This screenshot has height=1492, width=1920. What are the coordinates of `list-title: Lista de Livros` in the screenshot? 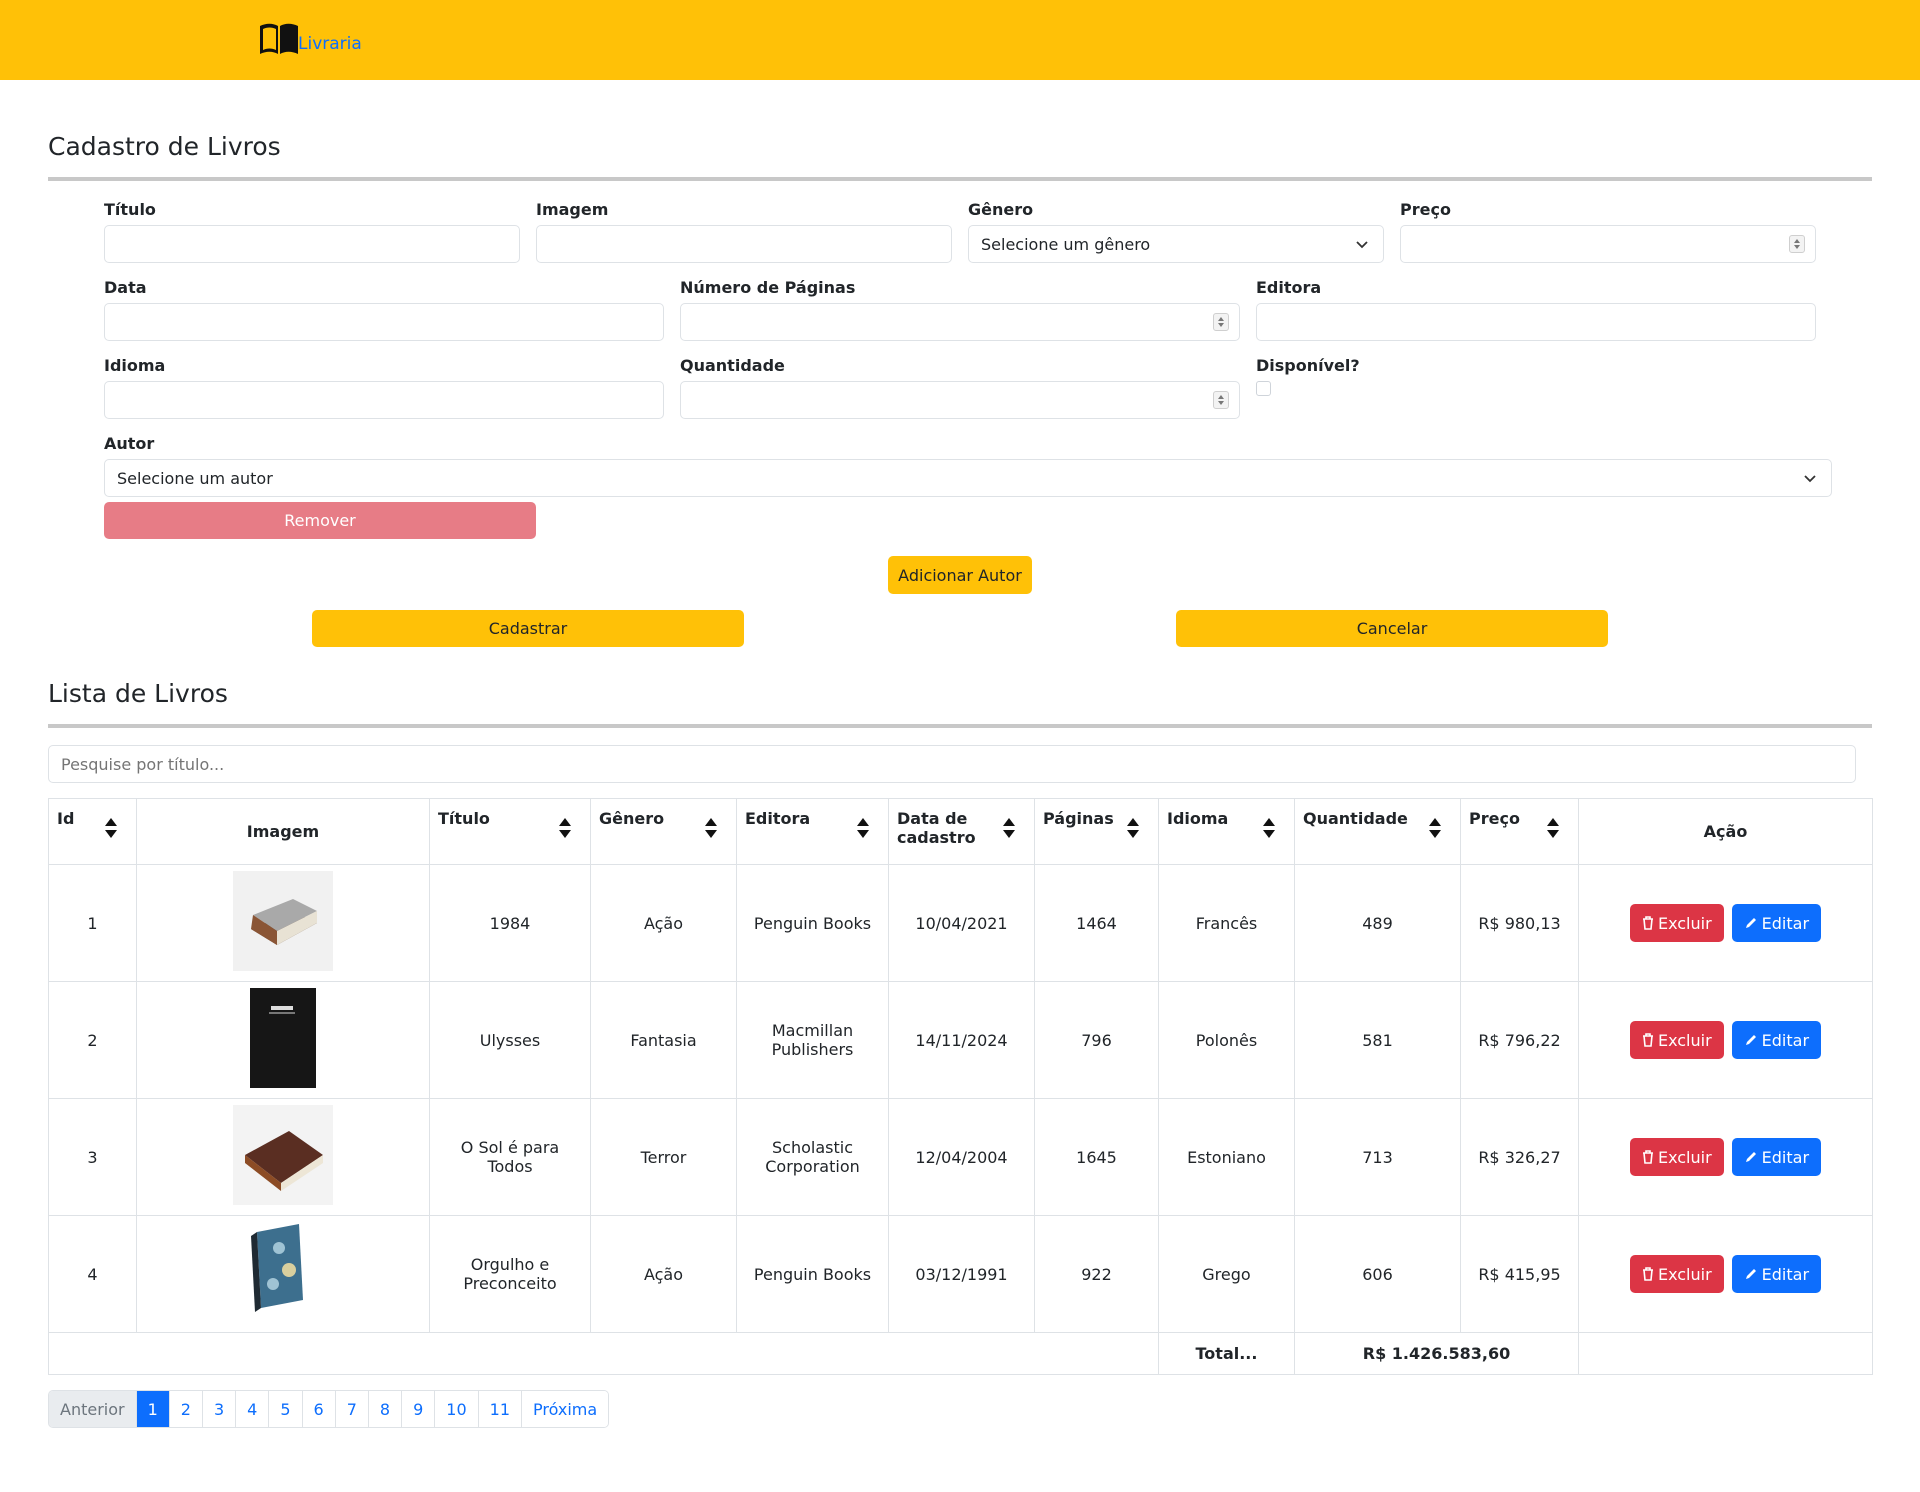 It's located at (138, 693).